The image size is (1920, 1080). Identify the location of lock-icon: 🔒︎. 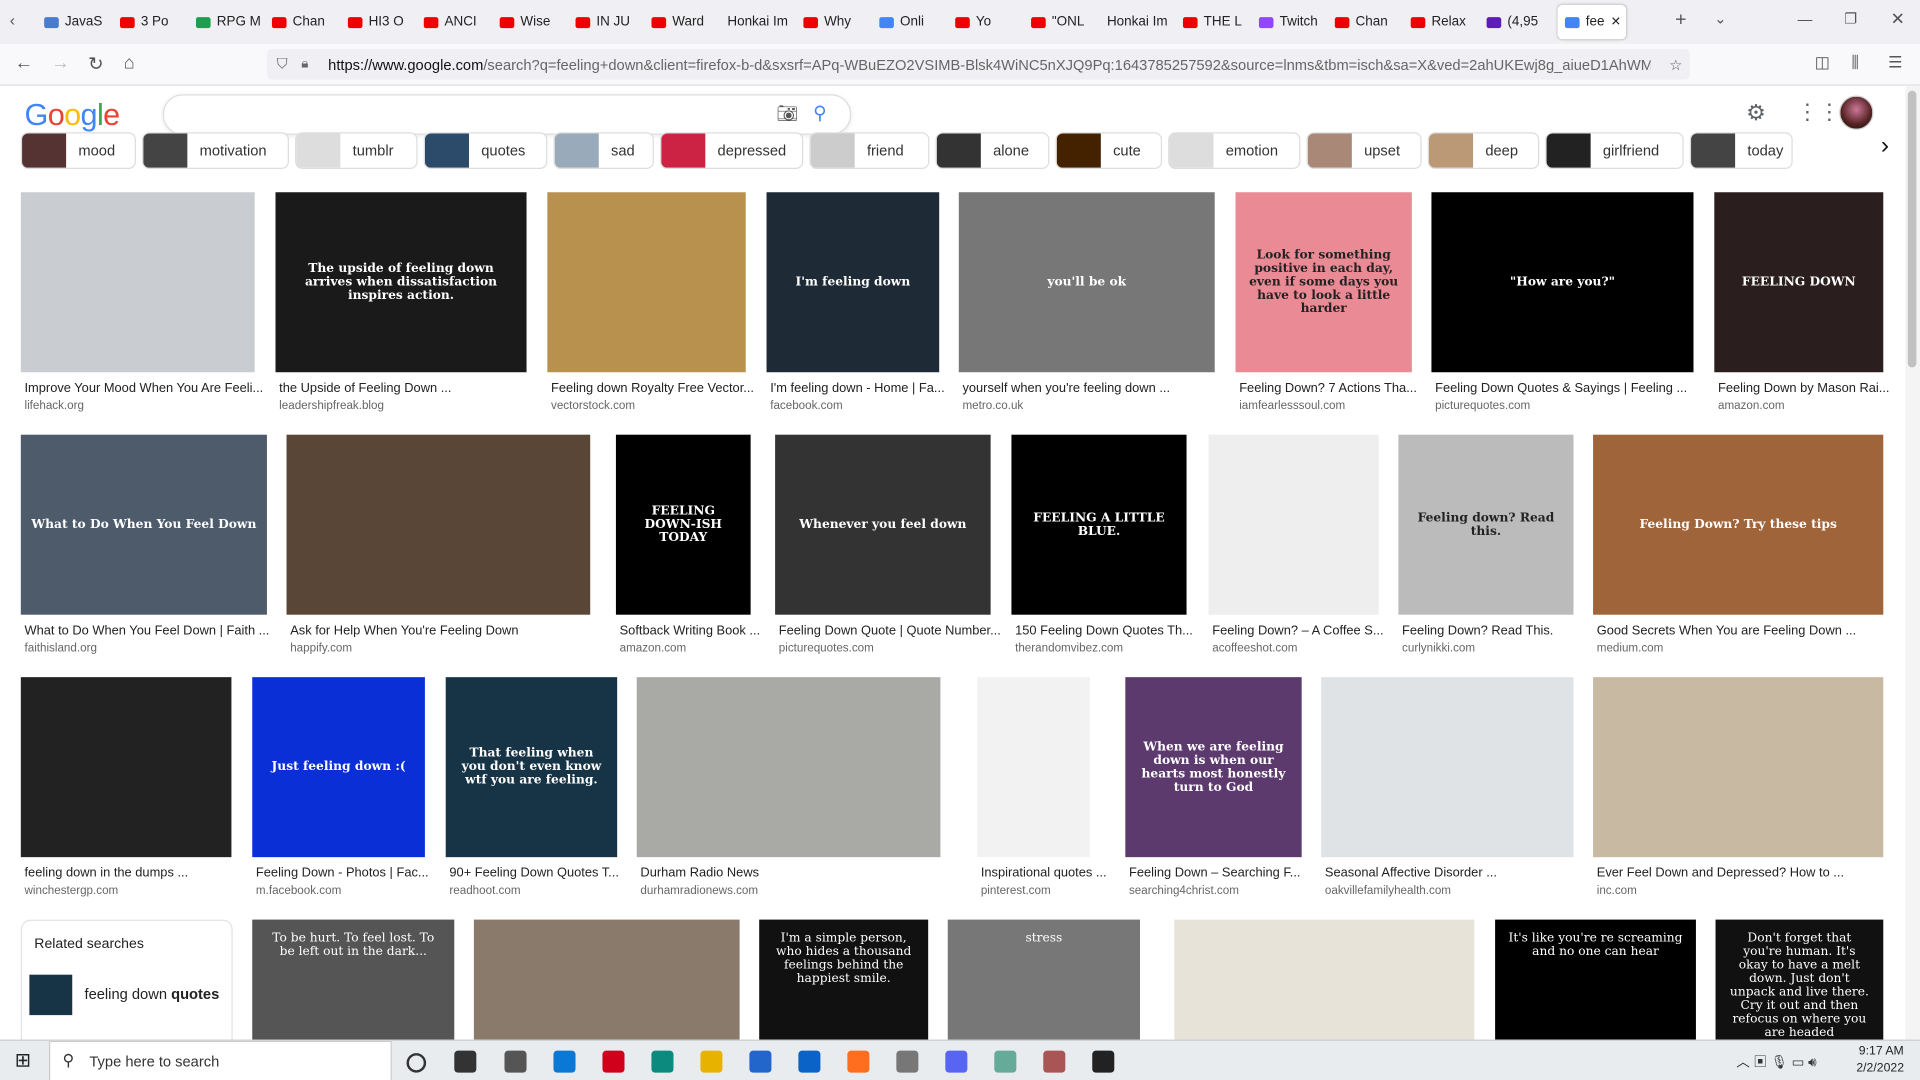
(304, 64).